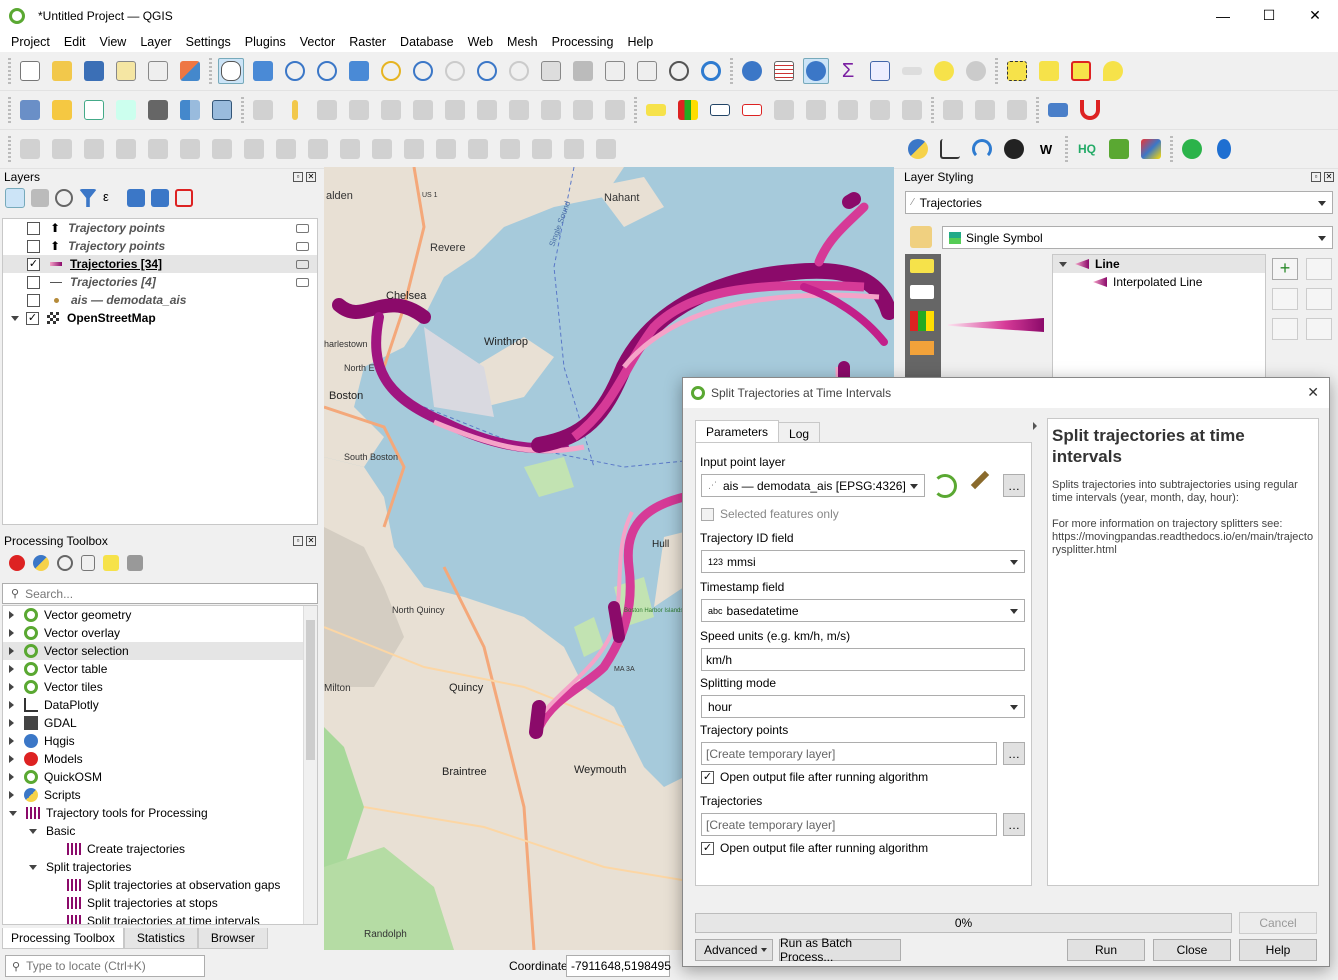 The height and width of the screenshot is (980, 1338). Describe the element at coordinates (310, 765) in the screenshot. I see `toolbox-scrollbar` at that location.